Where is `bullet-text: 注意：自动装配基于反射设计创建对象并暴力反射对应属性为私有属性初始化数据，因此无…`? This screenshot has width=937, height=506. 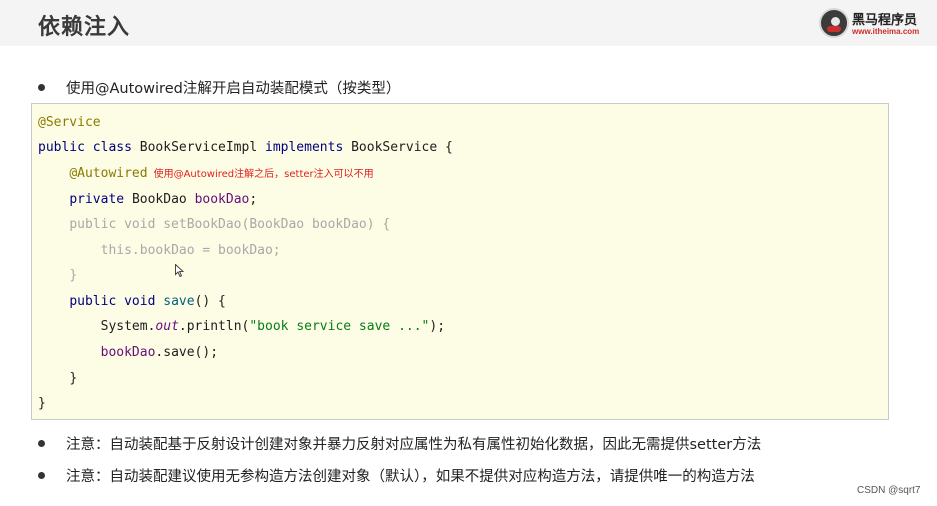 bullet-text: 注意：自动装配基于反射设计创建对象并暴力反射对应属性为私有属性初始化数据，因此无… is located at coordinates (414, 444).